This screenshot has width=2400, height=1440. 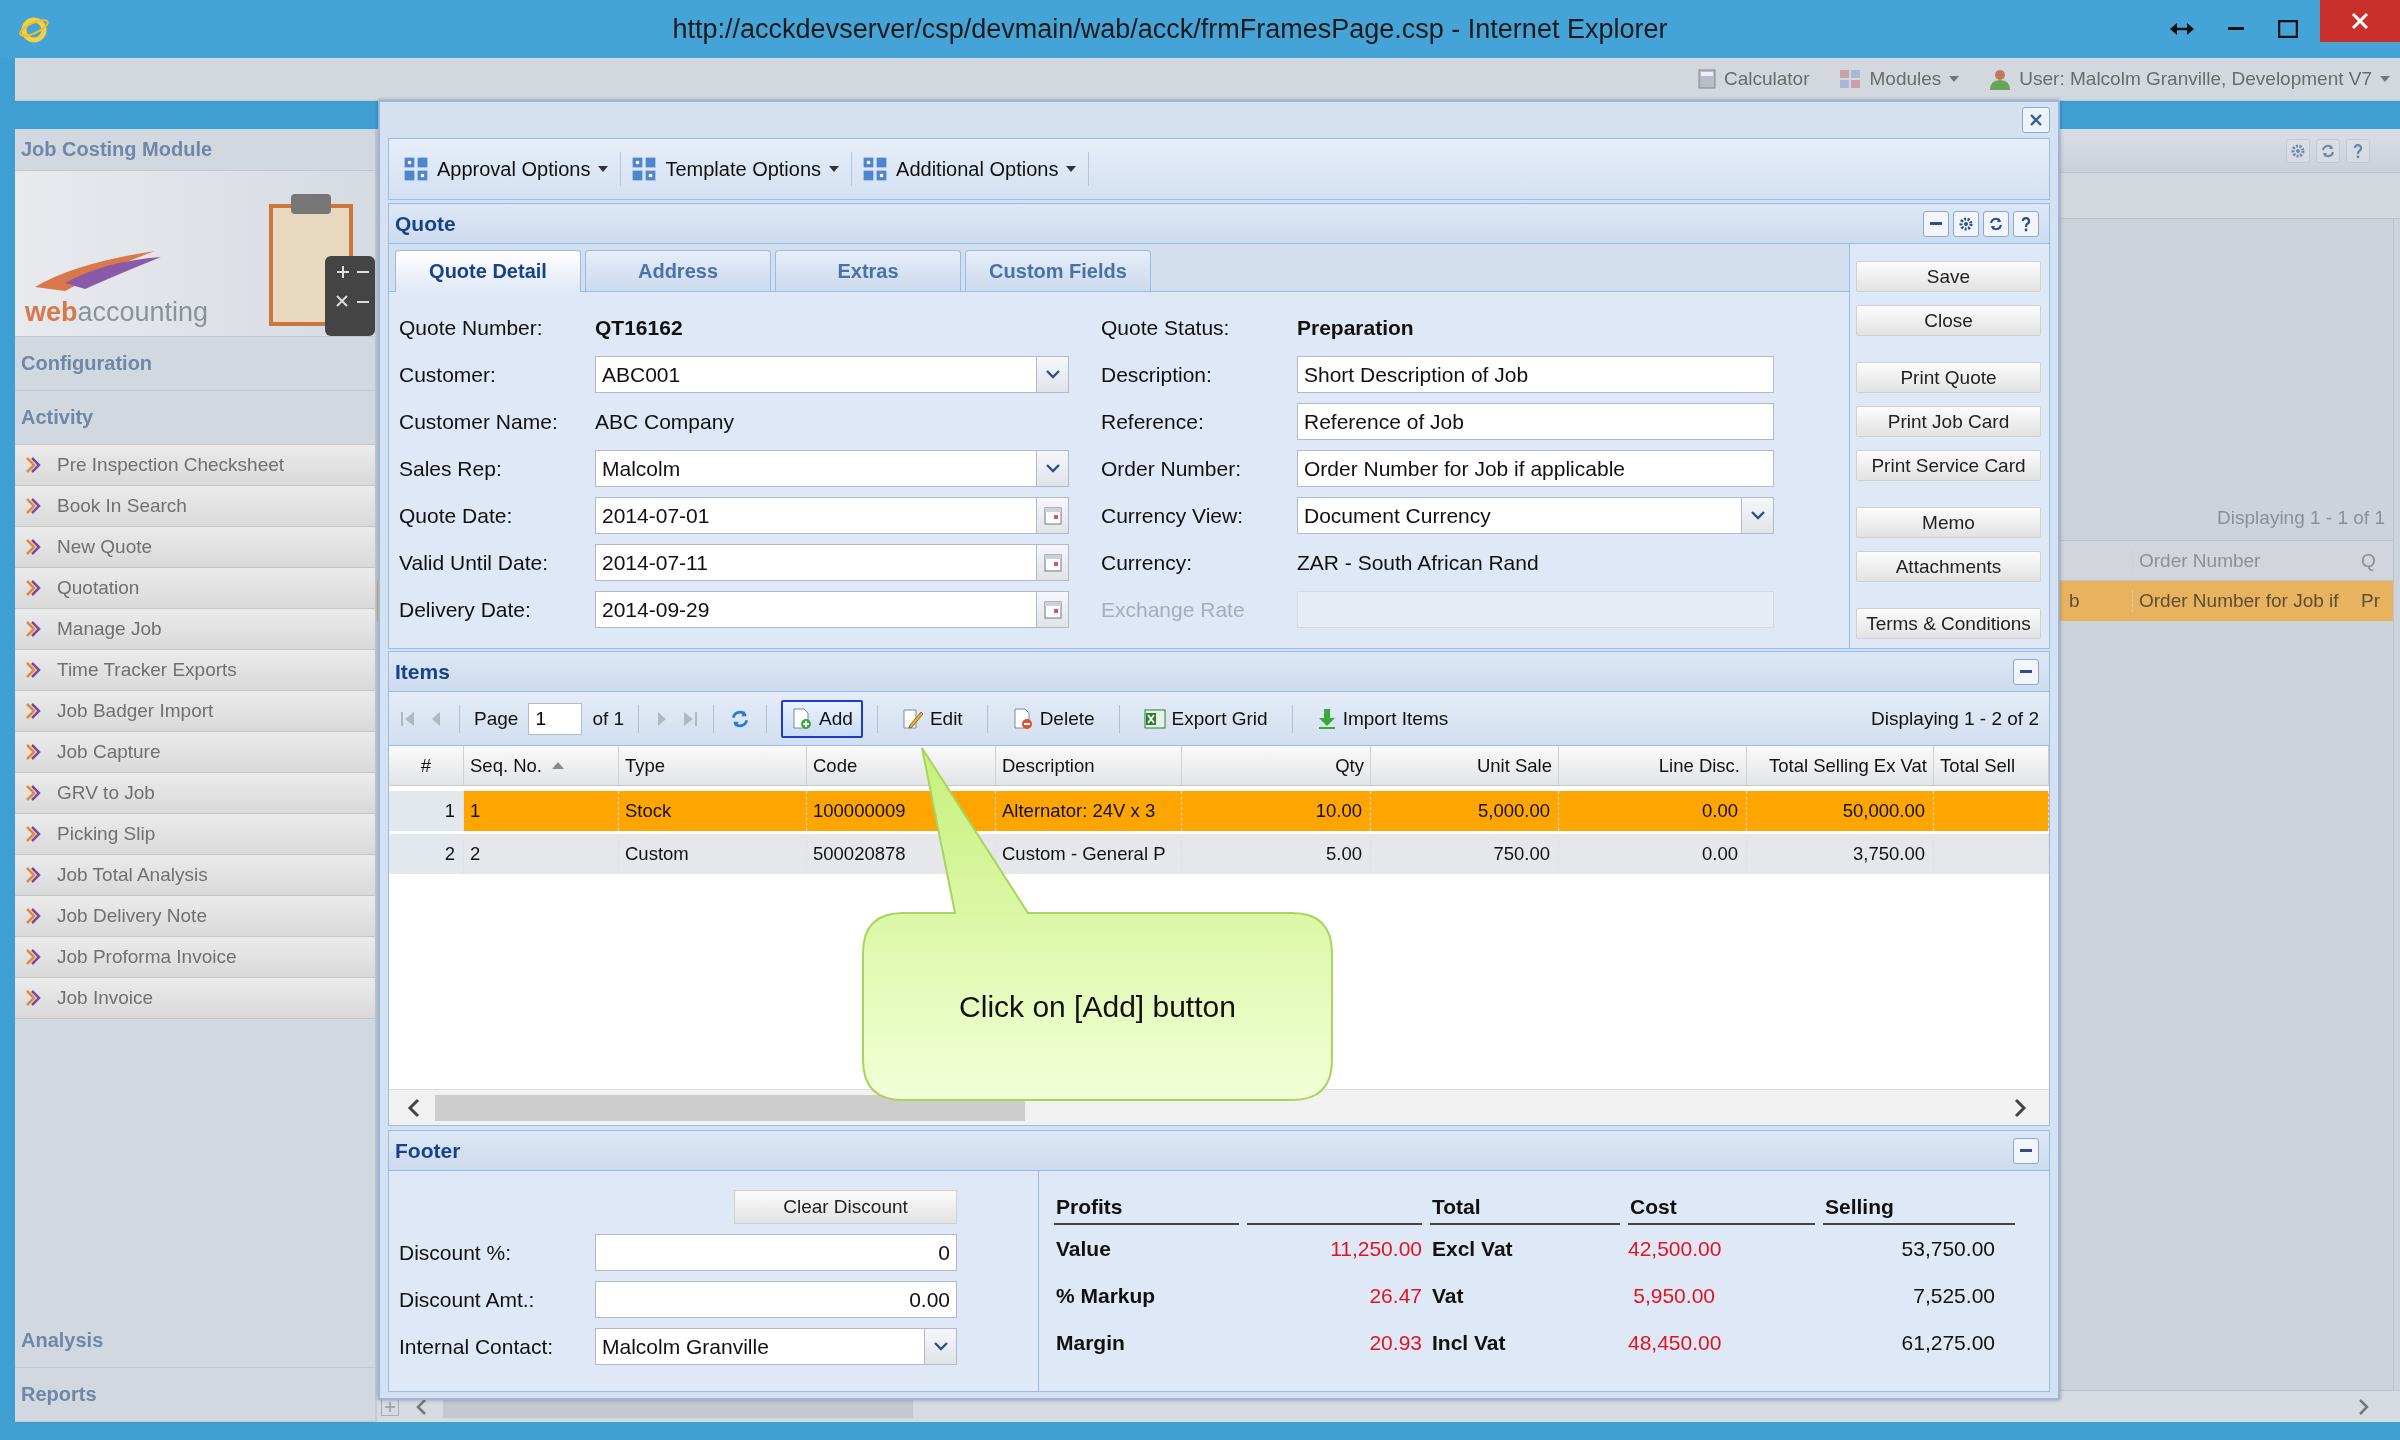 What do you see at coordinates (1706, 79) in the screenshot?
I see `calculator-icon` at bounding box center [1706, 79].